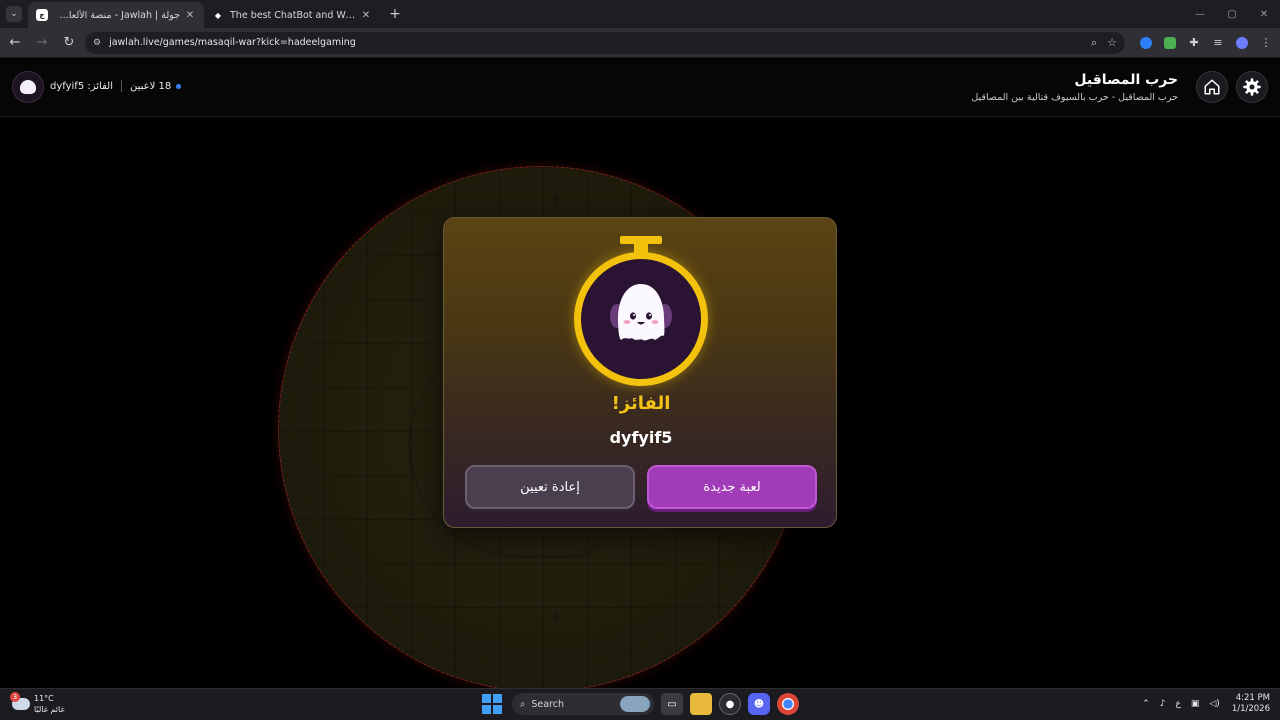 This screenshot has width=1280, height=720. What do you see at coordinates (1177, 704) in the screenshot?
I see `language-indicator: ع` at bounding box center [1177, 704].